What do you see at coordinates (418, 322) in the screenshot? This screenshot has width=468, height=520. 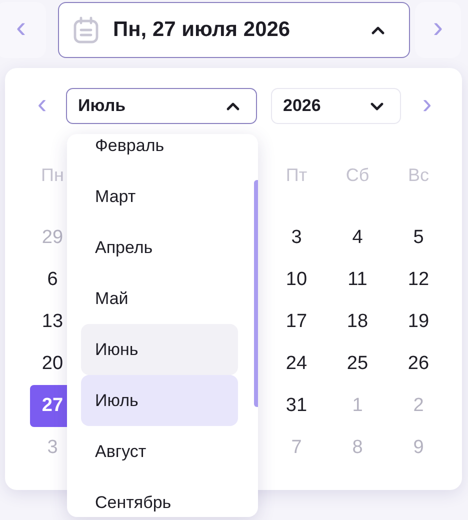 I see `day-cell: 19` at bounding box center [418, 322].